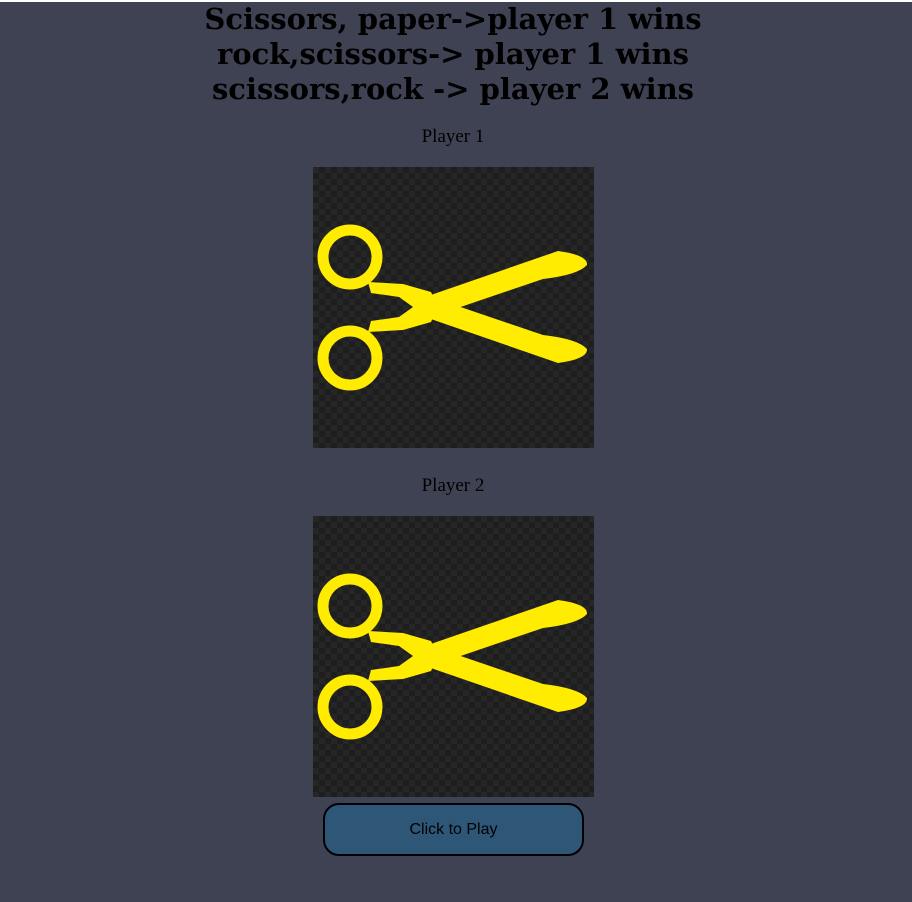 The width and height of the screenshot is (912, 902). Describe the element at coordinates (453, 19) in the screenshot. I see `rule-line: Scissors, paper->player 1 wins` at that location.